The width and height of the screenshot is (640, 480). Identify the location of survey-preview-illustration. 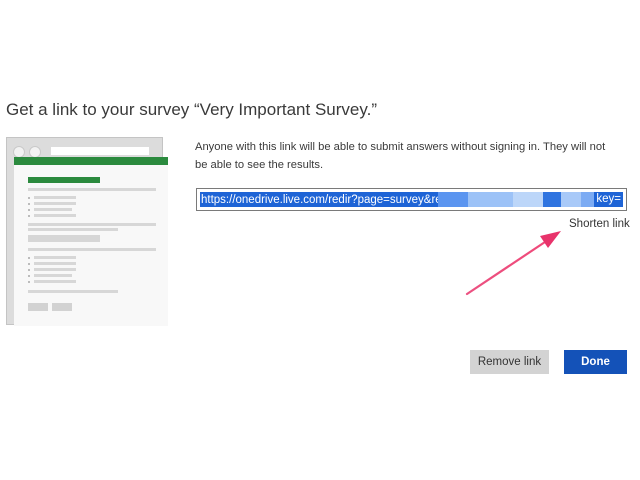
(87, 231).